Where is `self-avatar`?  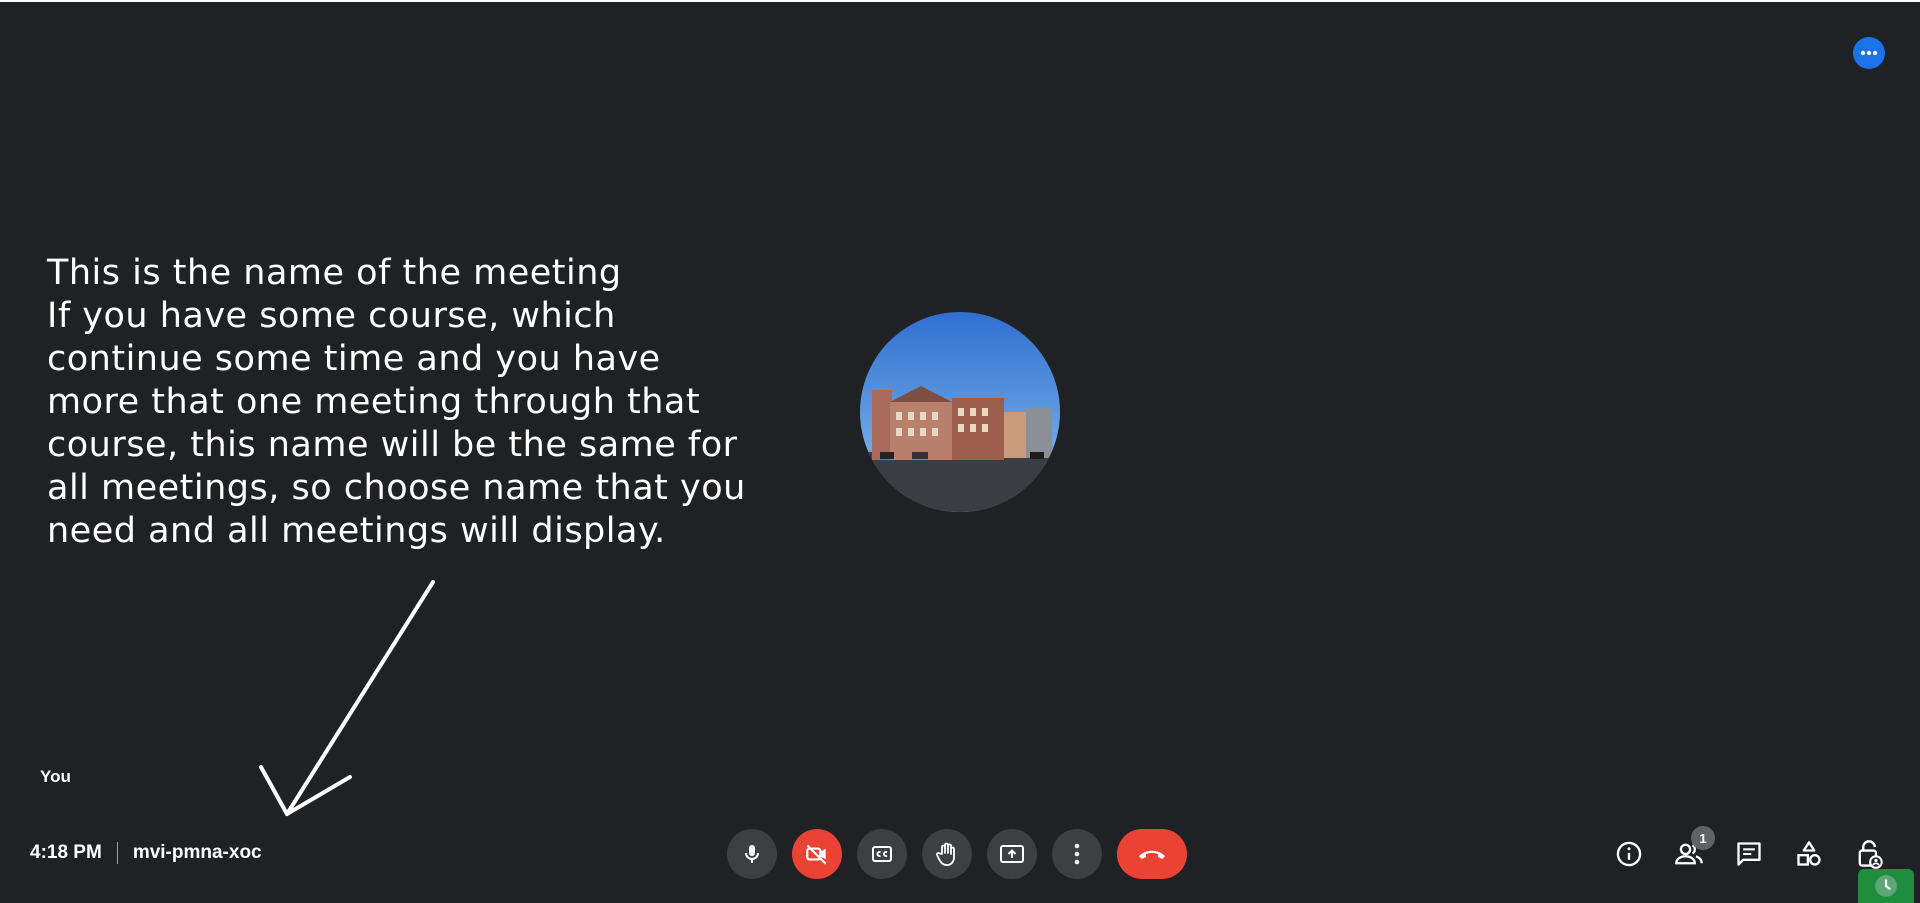
self-avatar is located at coordinates (960, 412).